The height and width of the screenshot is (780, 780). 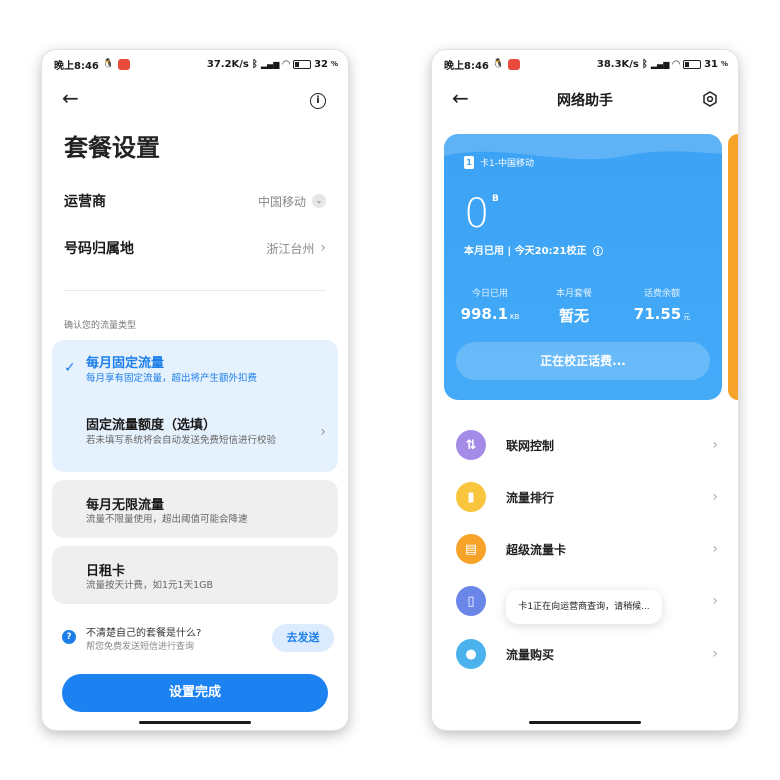 What do you see at coordinates (195, 290) in the screenshot?
I see `divider` at bounding box center [195, 290].